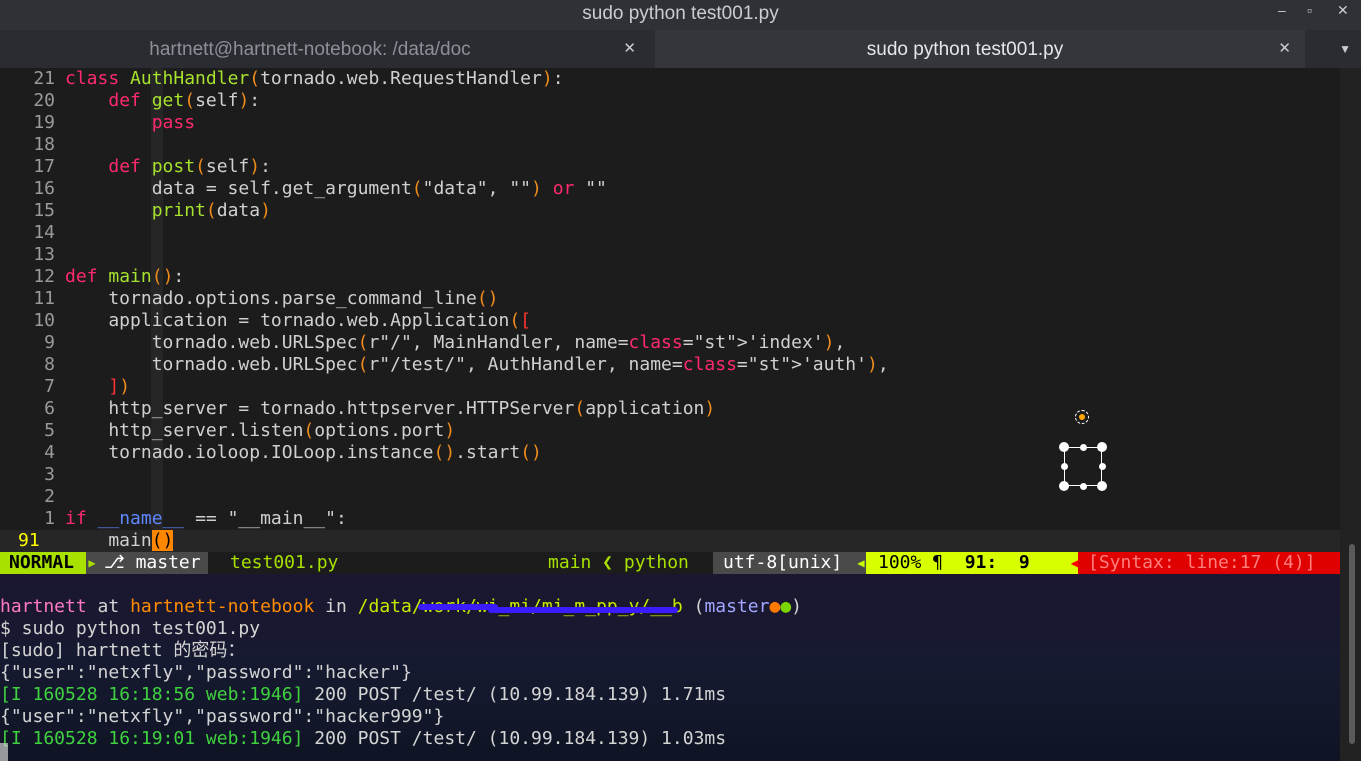 Image resolution: width=1361 pixels, height=761 pixels. Describe the element at coordinates (670, 167) in the screenshot. I see `code-line: 17 def post(self):` at that location.